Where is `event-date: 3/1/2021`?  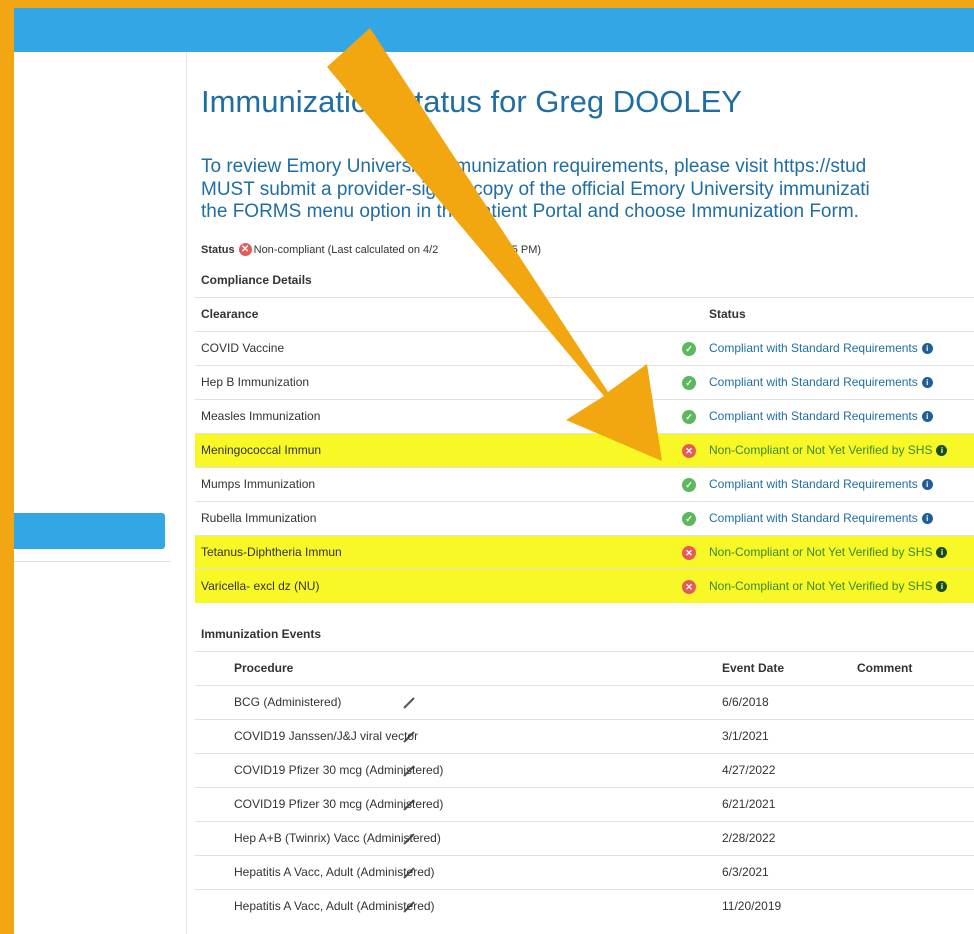
event-date: 3/1/2021 is located at coordinates (745, 736).